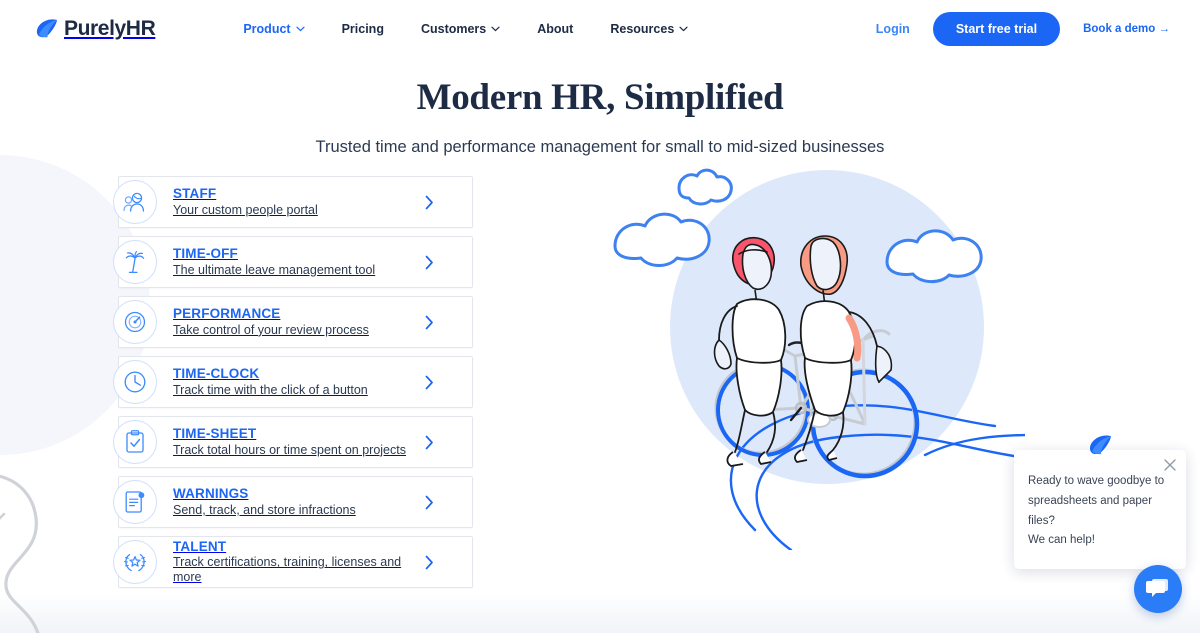  I want to click on close-icon, so click(1170, 465).